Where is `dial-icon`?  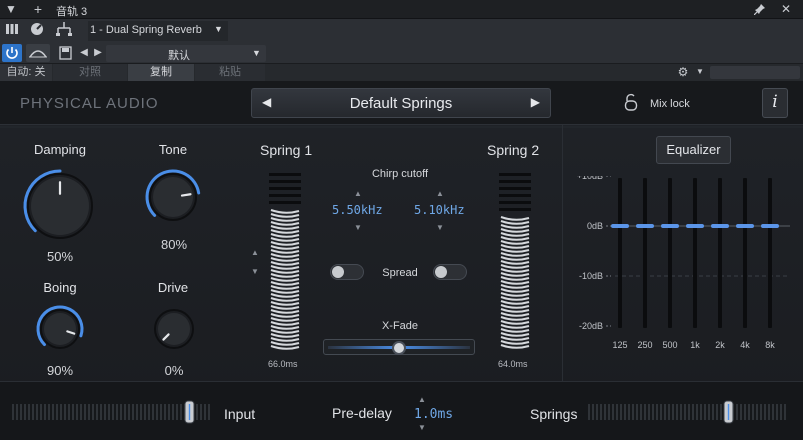 dial-icon is located at coordinates (37, 32).